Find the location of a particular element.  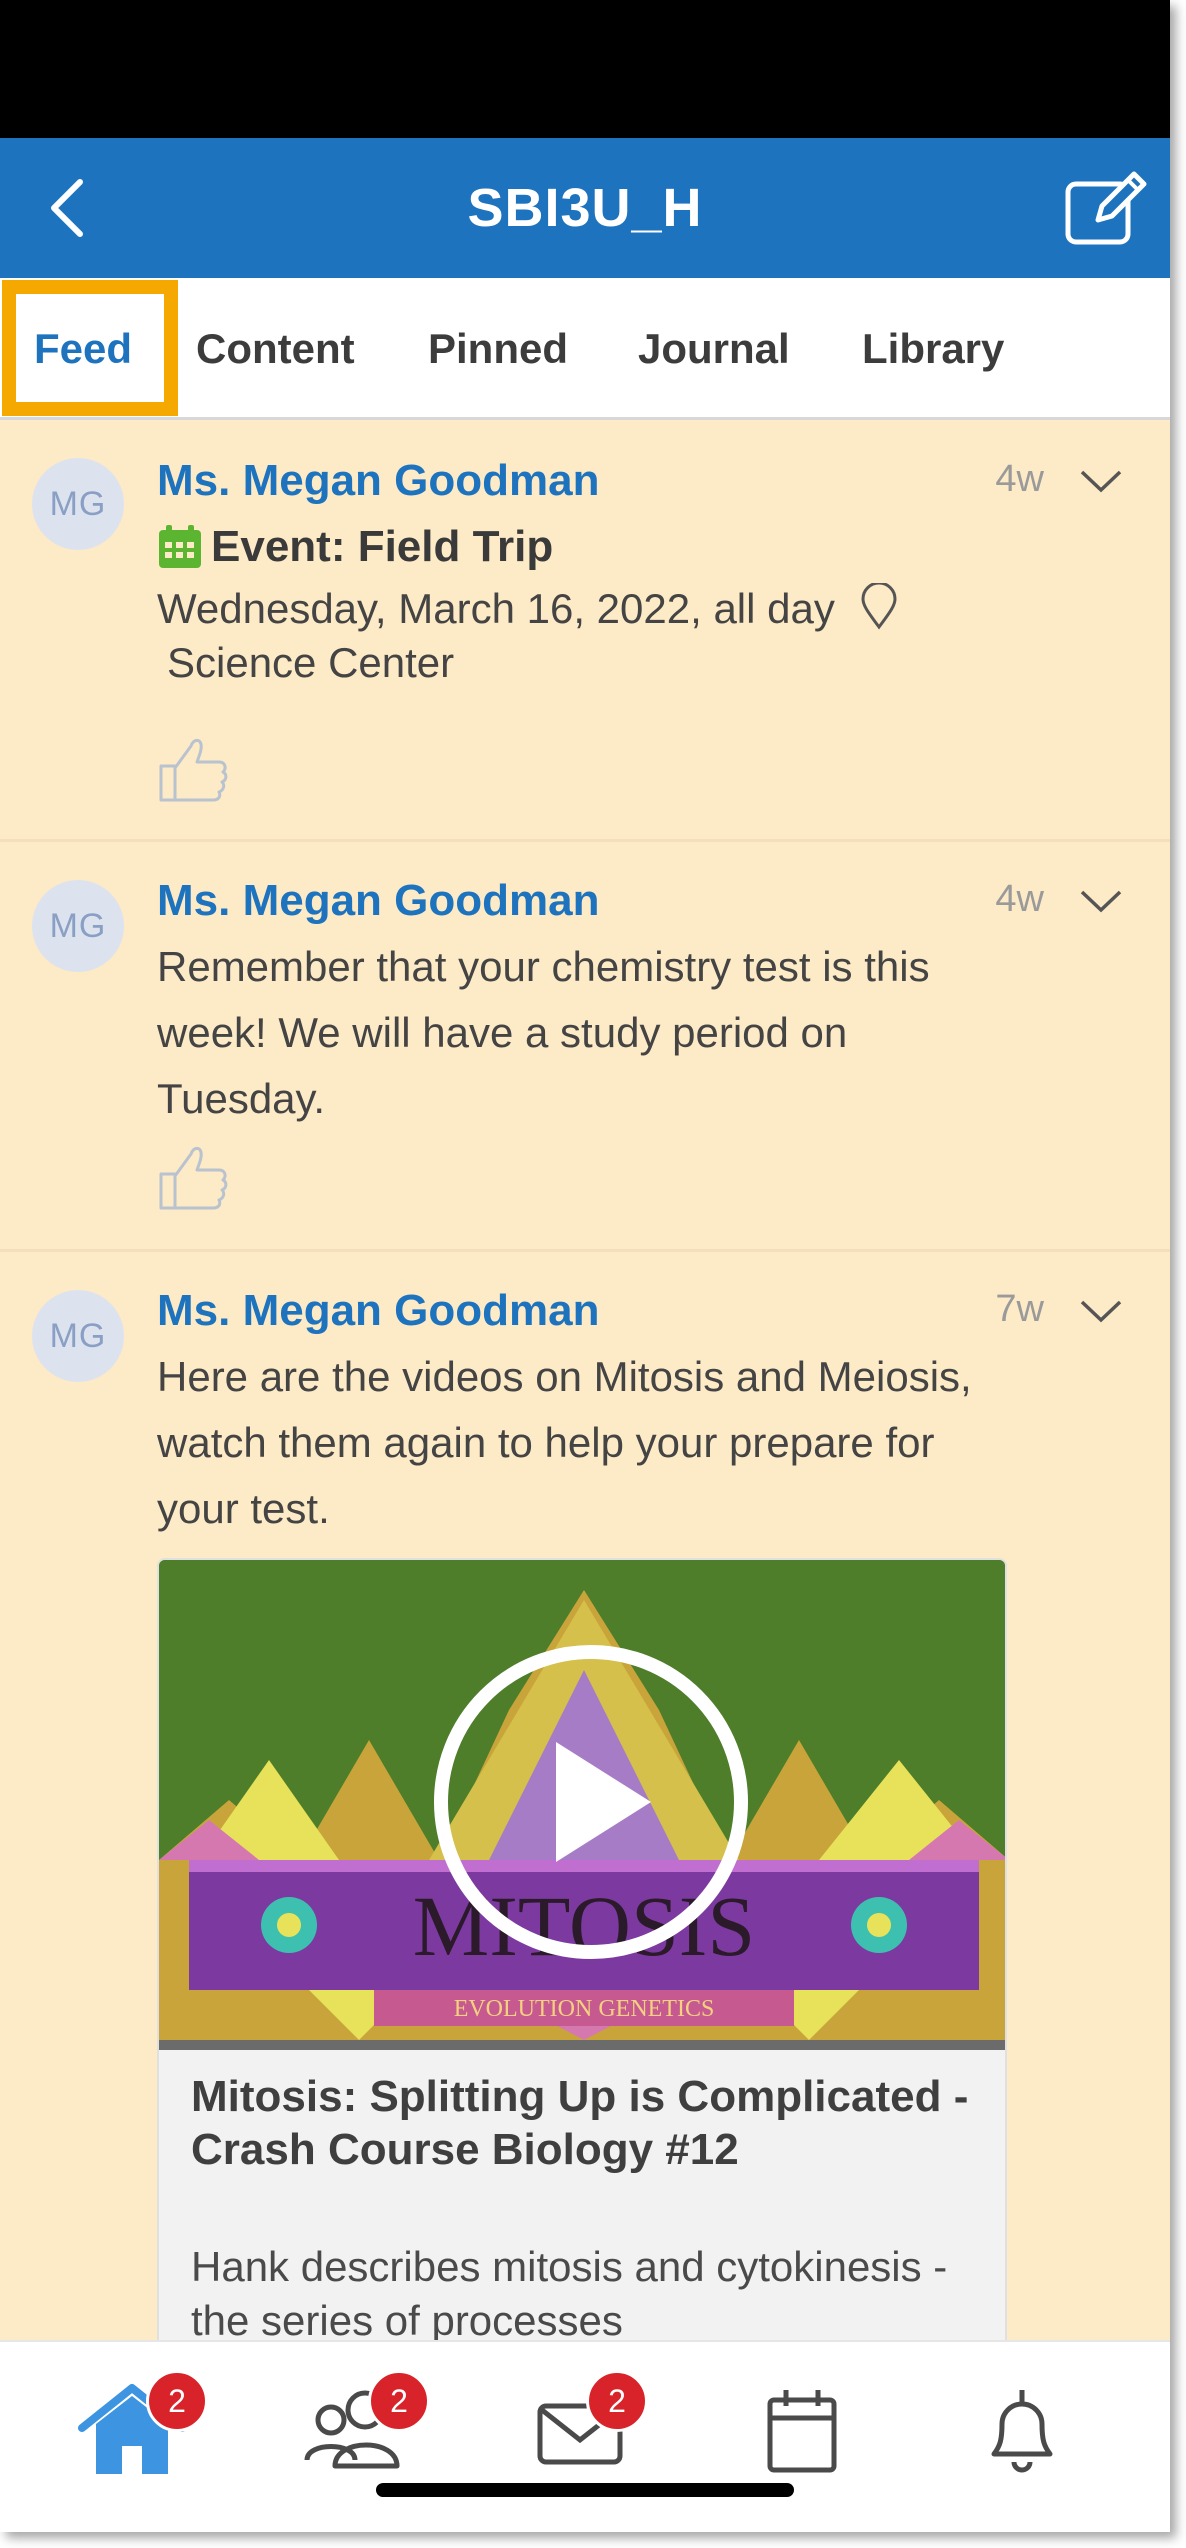

video-thumbnail: MITOSIS EVOLUTION GENETICS is located at coordinates (582, 1800).